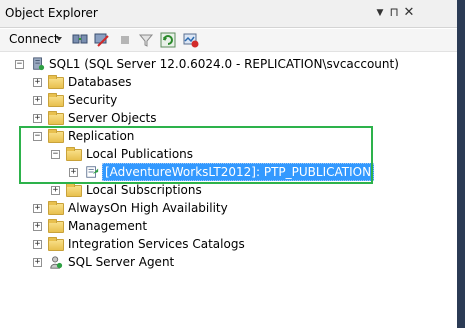 The image size is (465, 328). Describe the element at coordinates (56, 262) in the screenshot. I see `sql-agent-icon` at that location.